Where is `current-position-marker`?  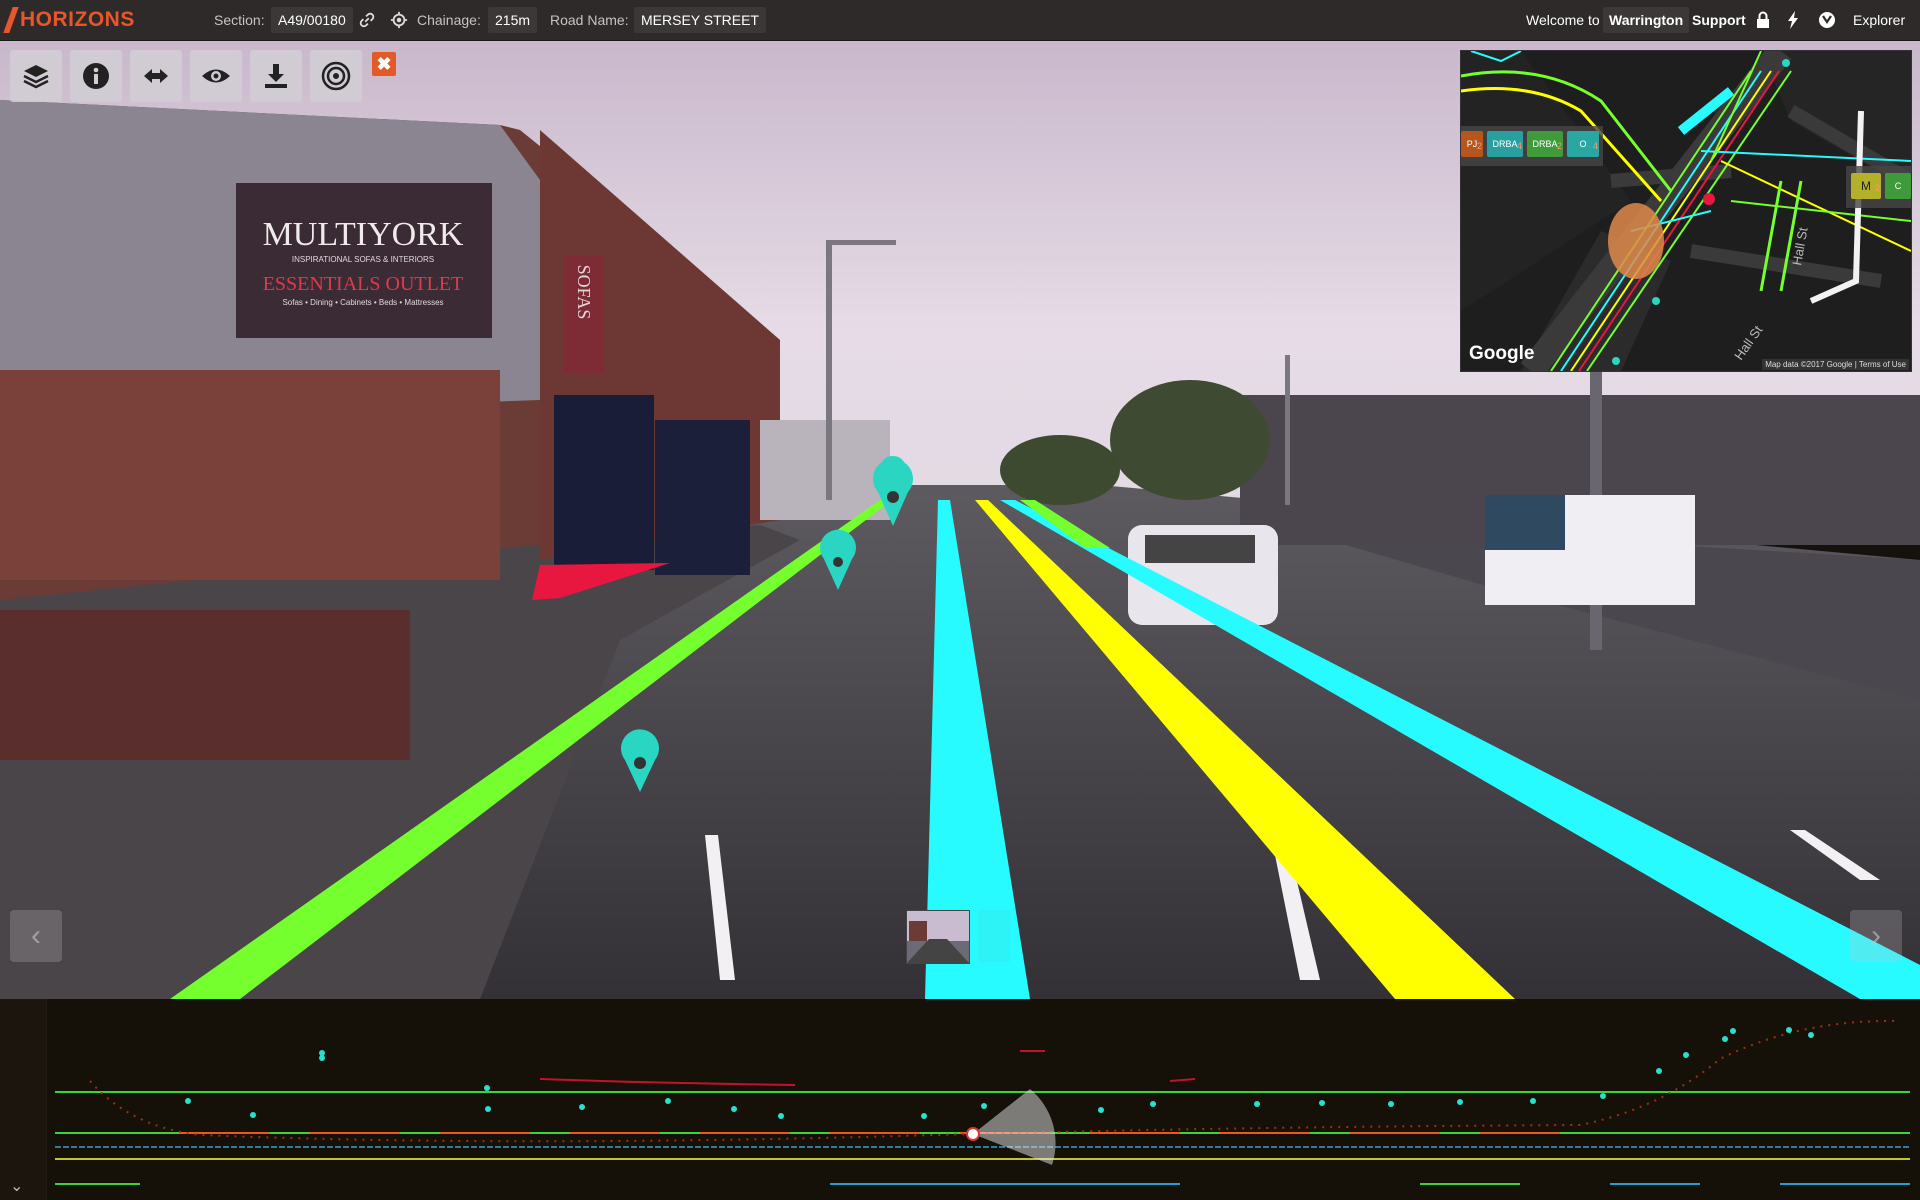 current-position-marker is located at coordinates (973, 1134).